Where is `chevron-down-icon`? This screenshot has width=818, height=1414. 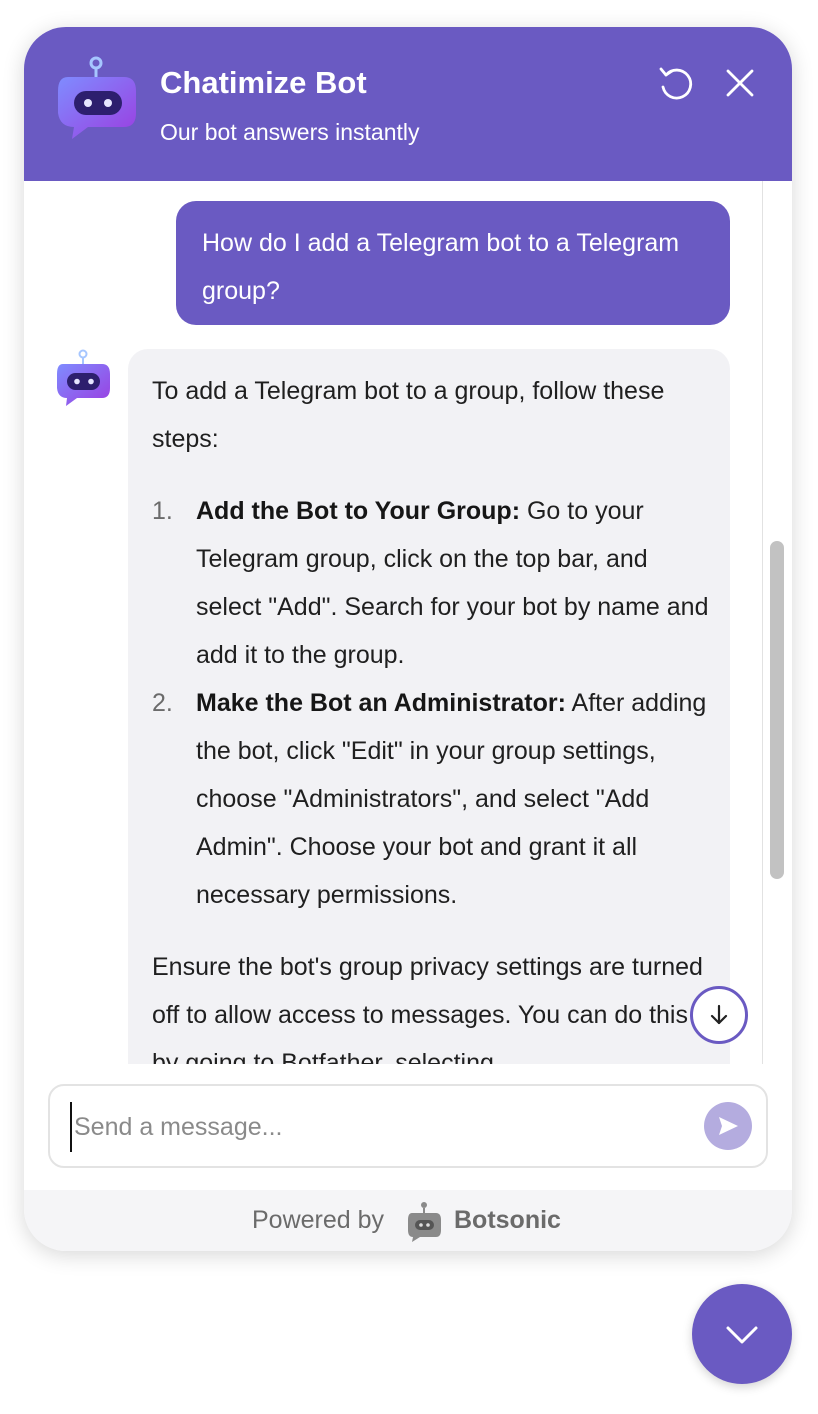
chevron-down-icon is located at coordinates (742, 1335).